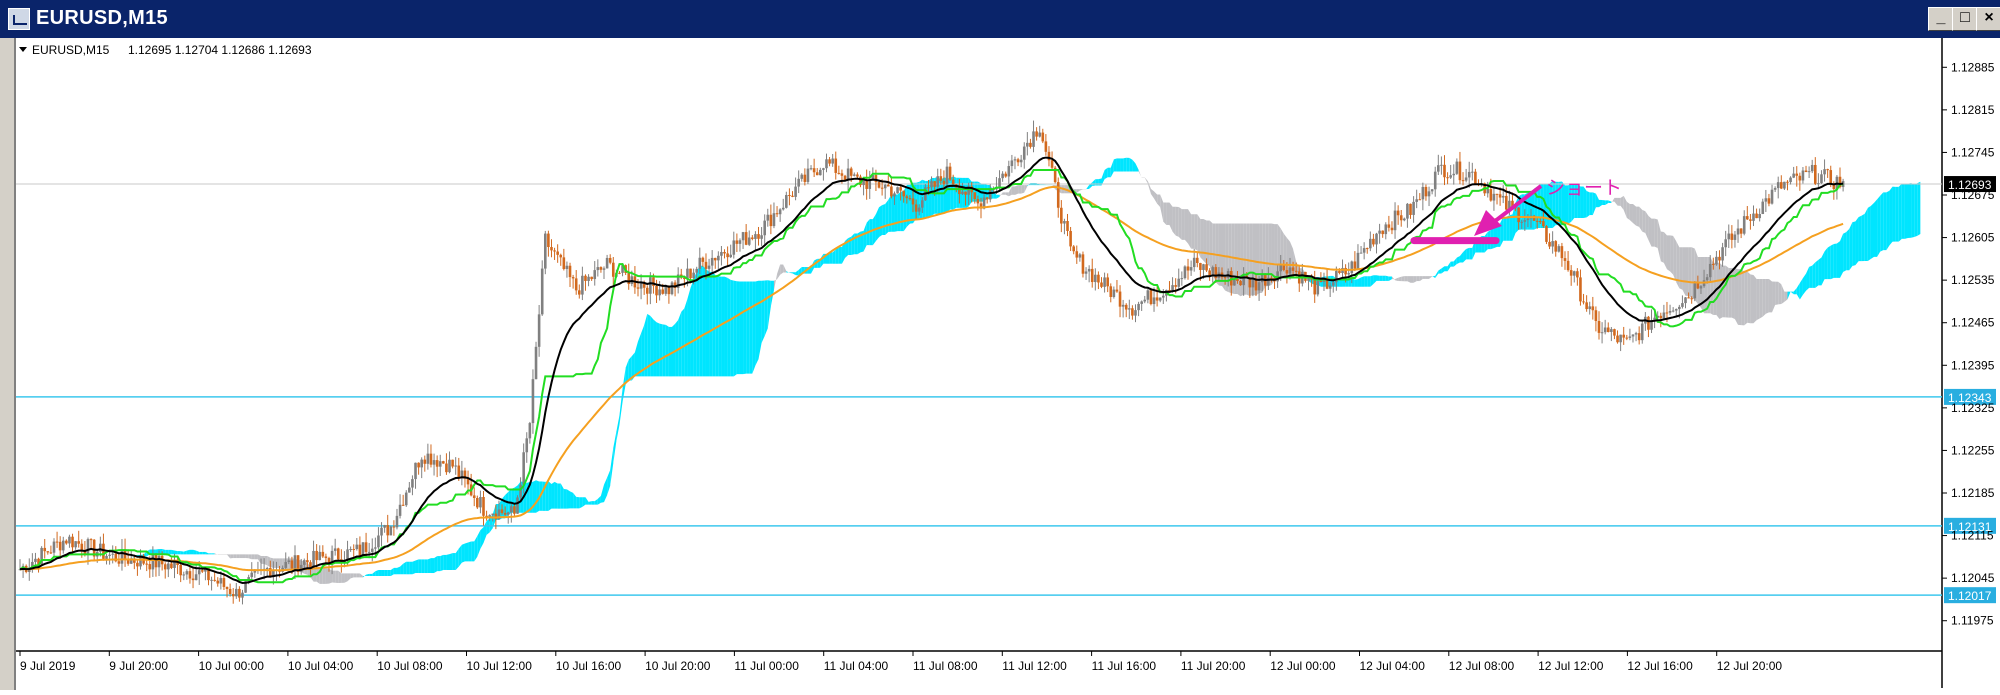 Image resolution: width=2000 pixels, height=695 pixels. What do you see at coordinates (1965, 19) in the screenshot?
I see `maximize-button: □` at bounding box center [1965, 19].